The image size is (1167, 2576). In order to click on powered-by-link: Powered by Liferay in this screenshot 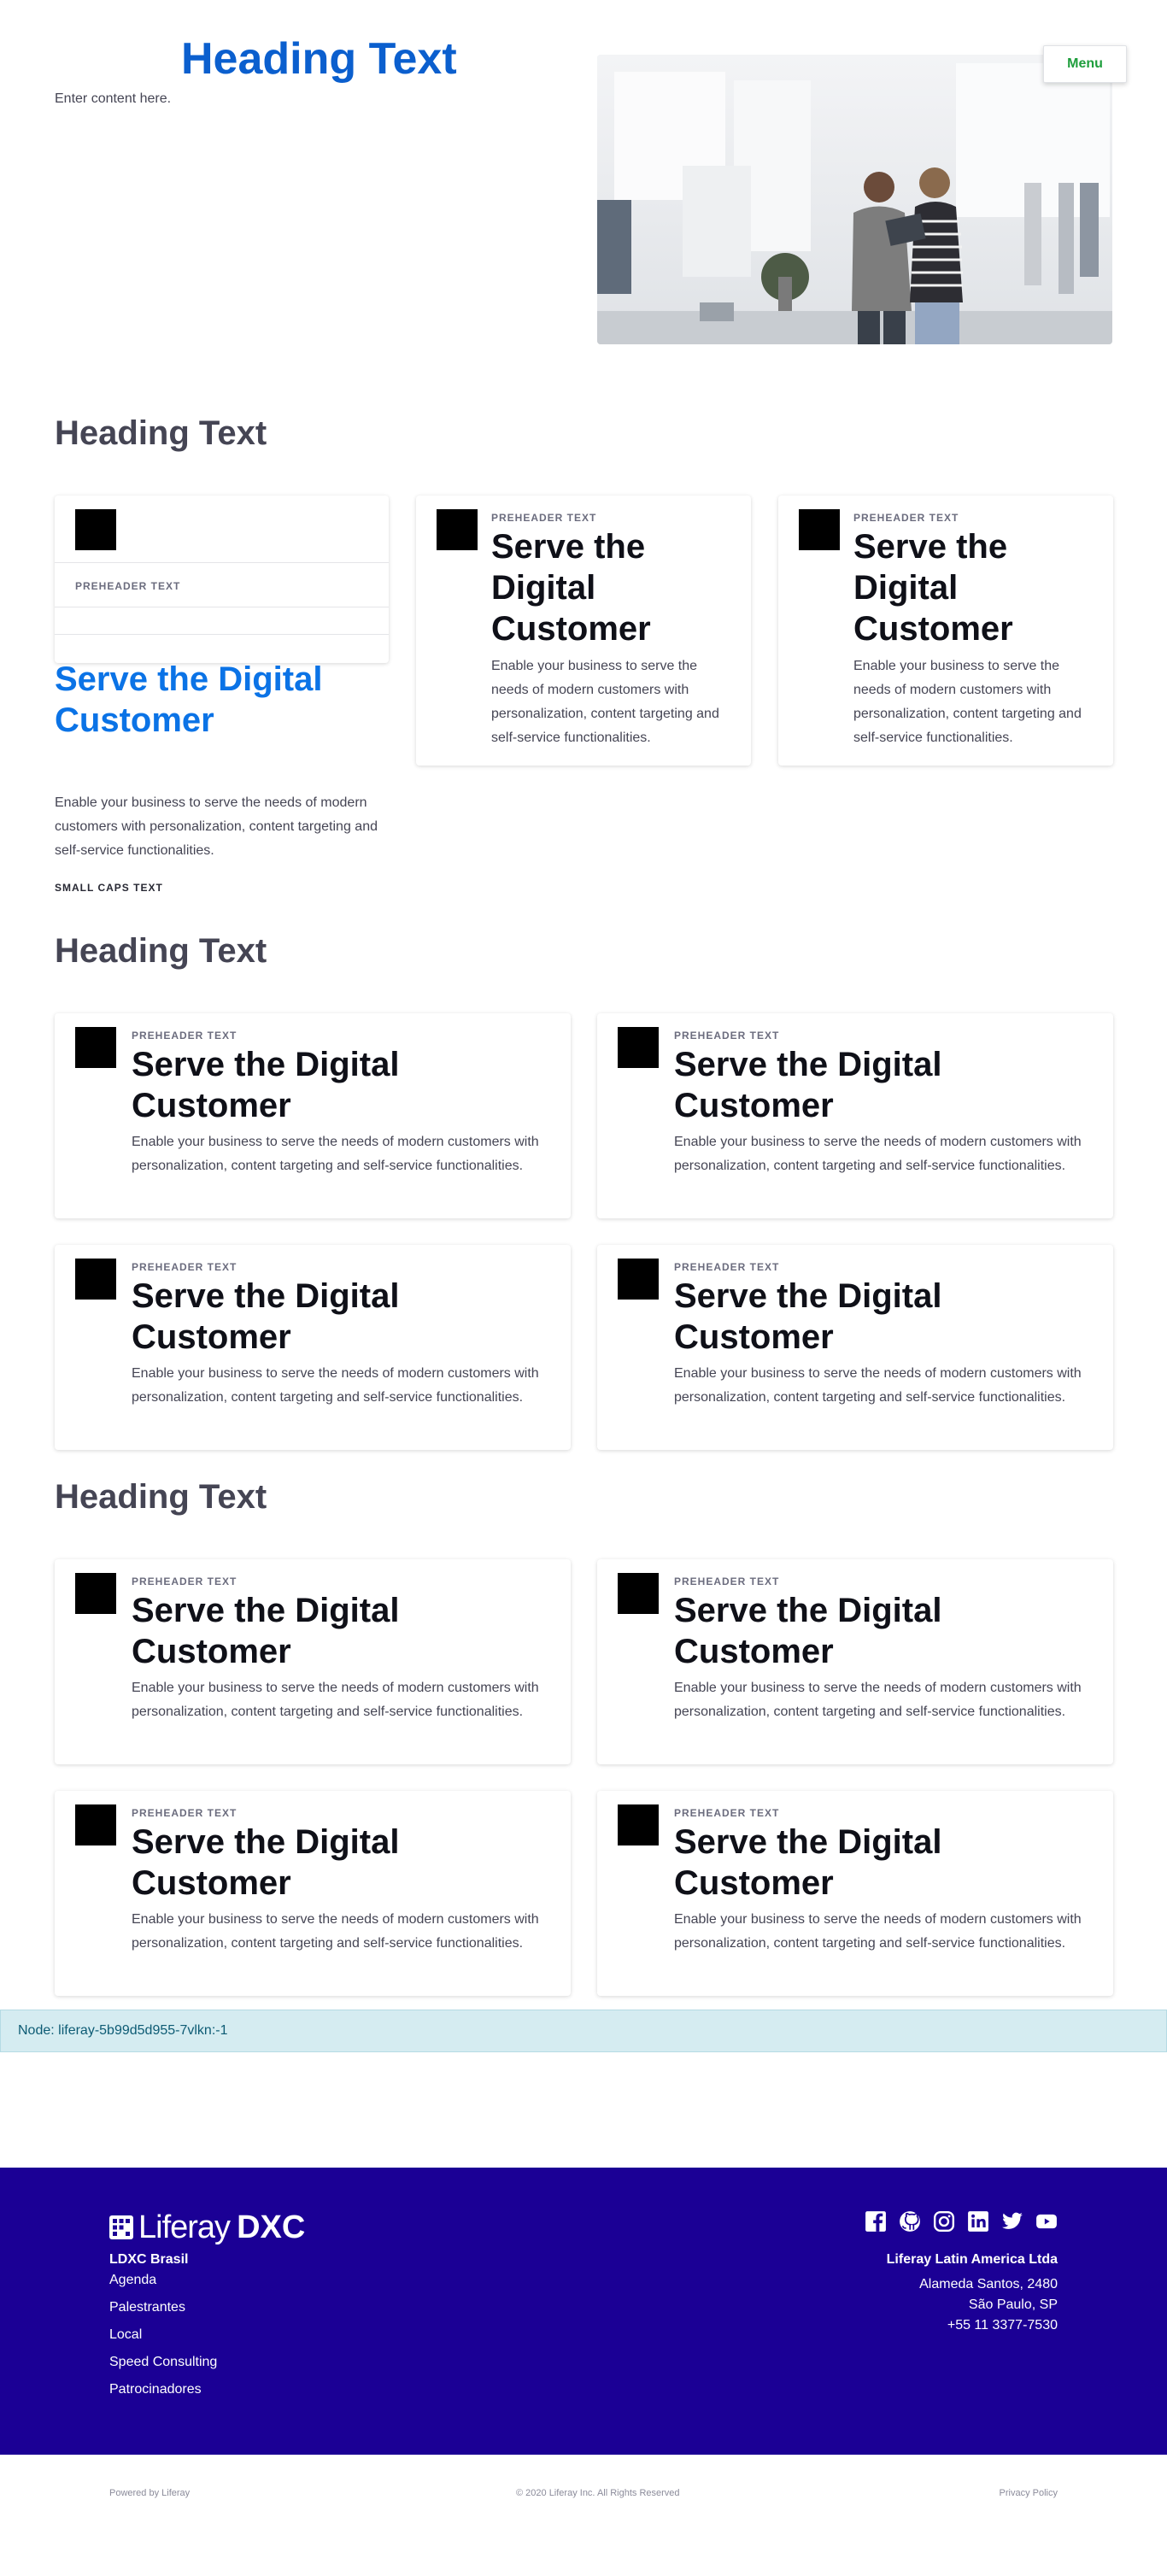, I will do `click(149, 2493)`.